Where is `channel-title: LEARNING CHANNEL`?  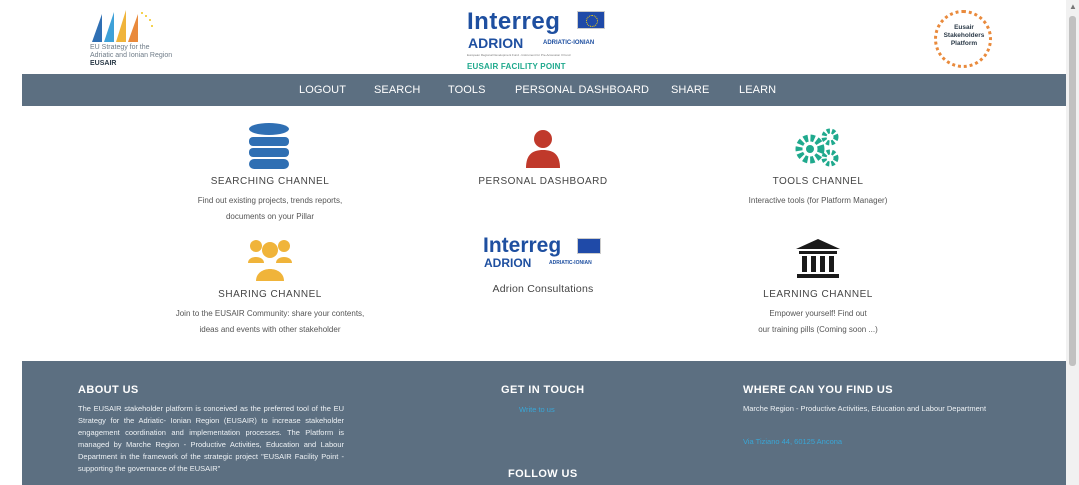
channel-title: LEARNING CHANNEL is located at coordinates (818, 294).